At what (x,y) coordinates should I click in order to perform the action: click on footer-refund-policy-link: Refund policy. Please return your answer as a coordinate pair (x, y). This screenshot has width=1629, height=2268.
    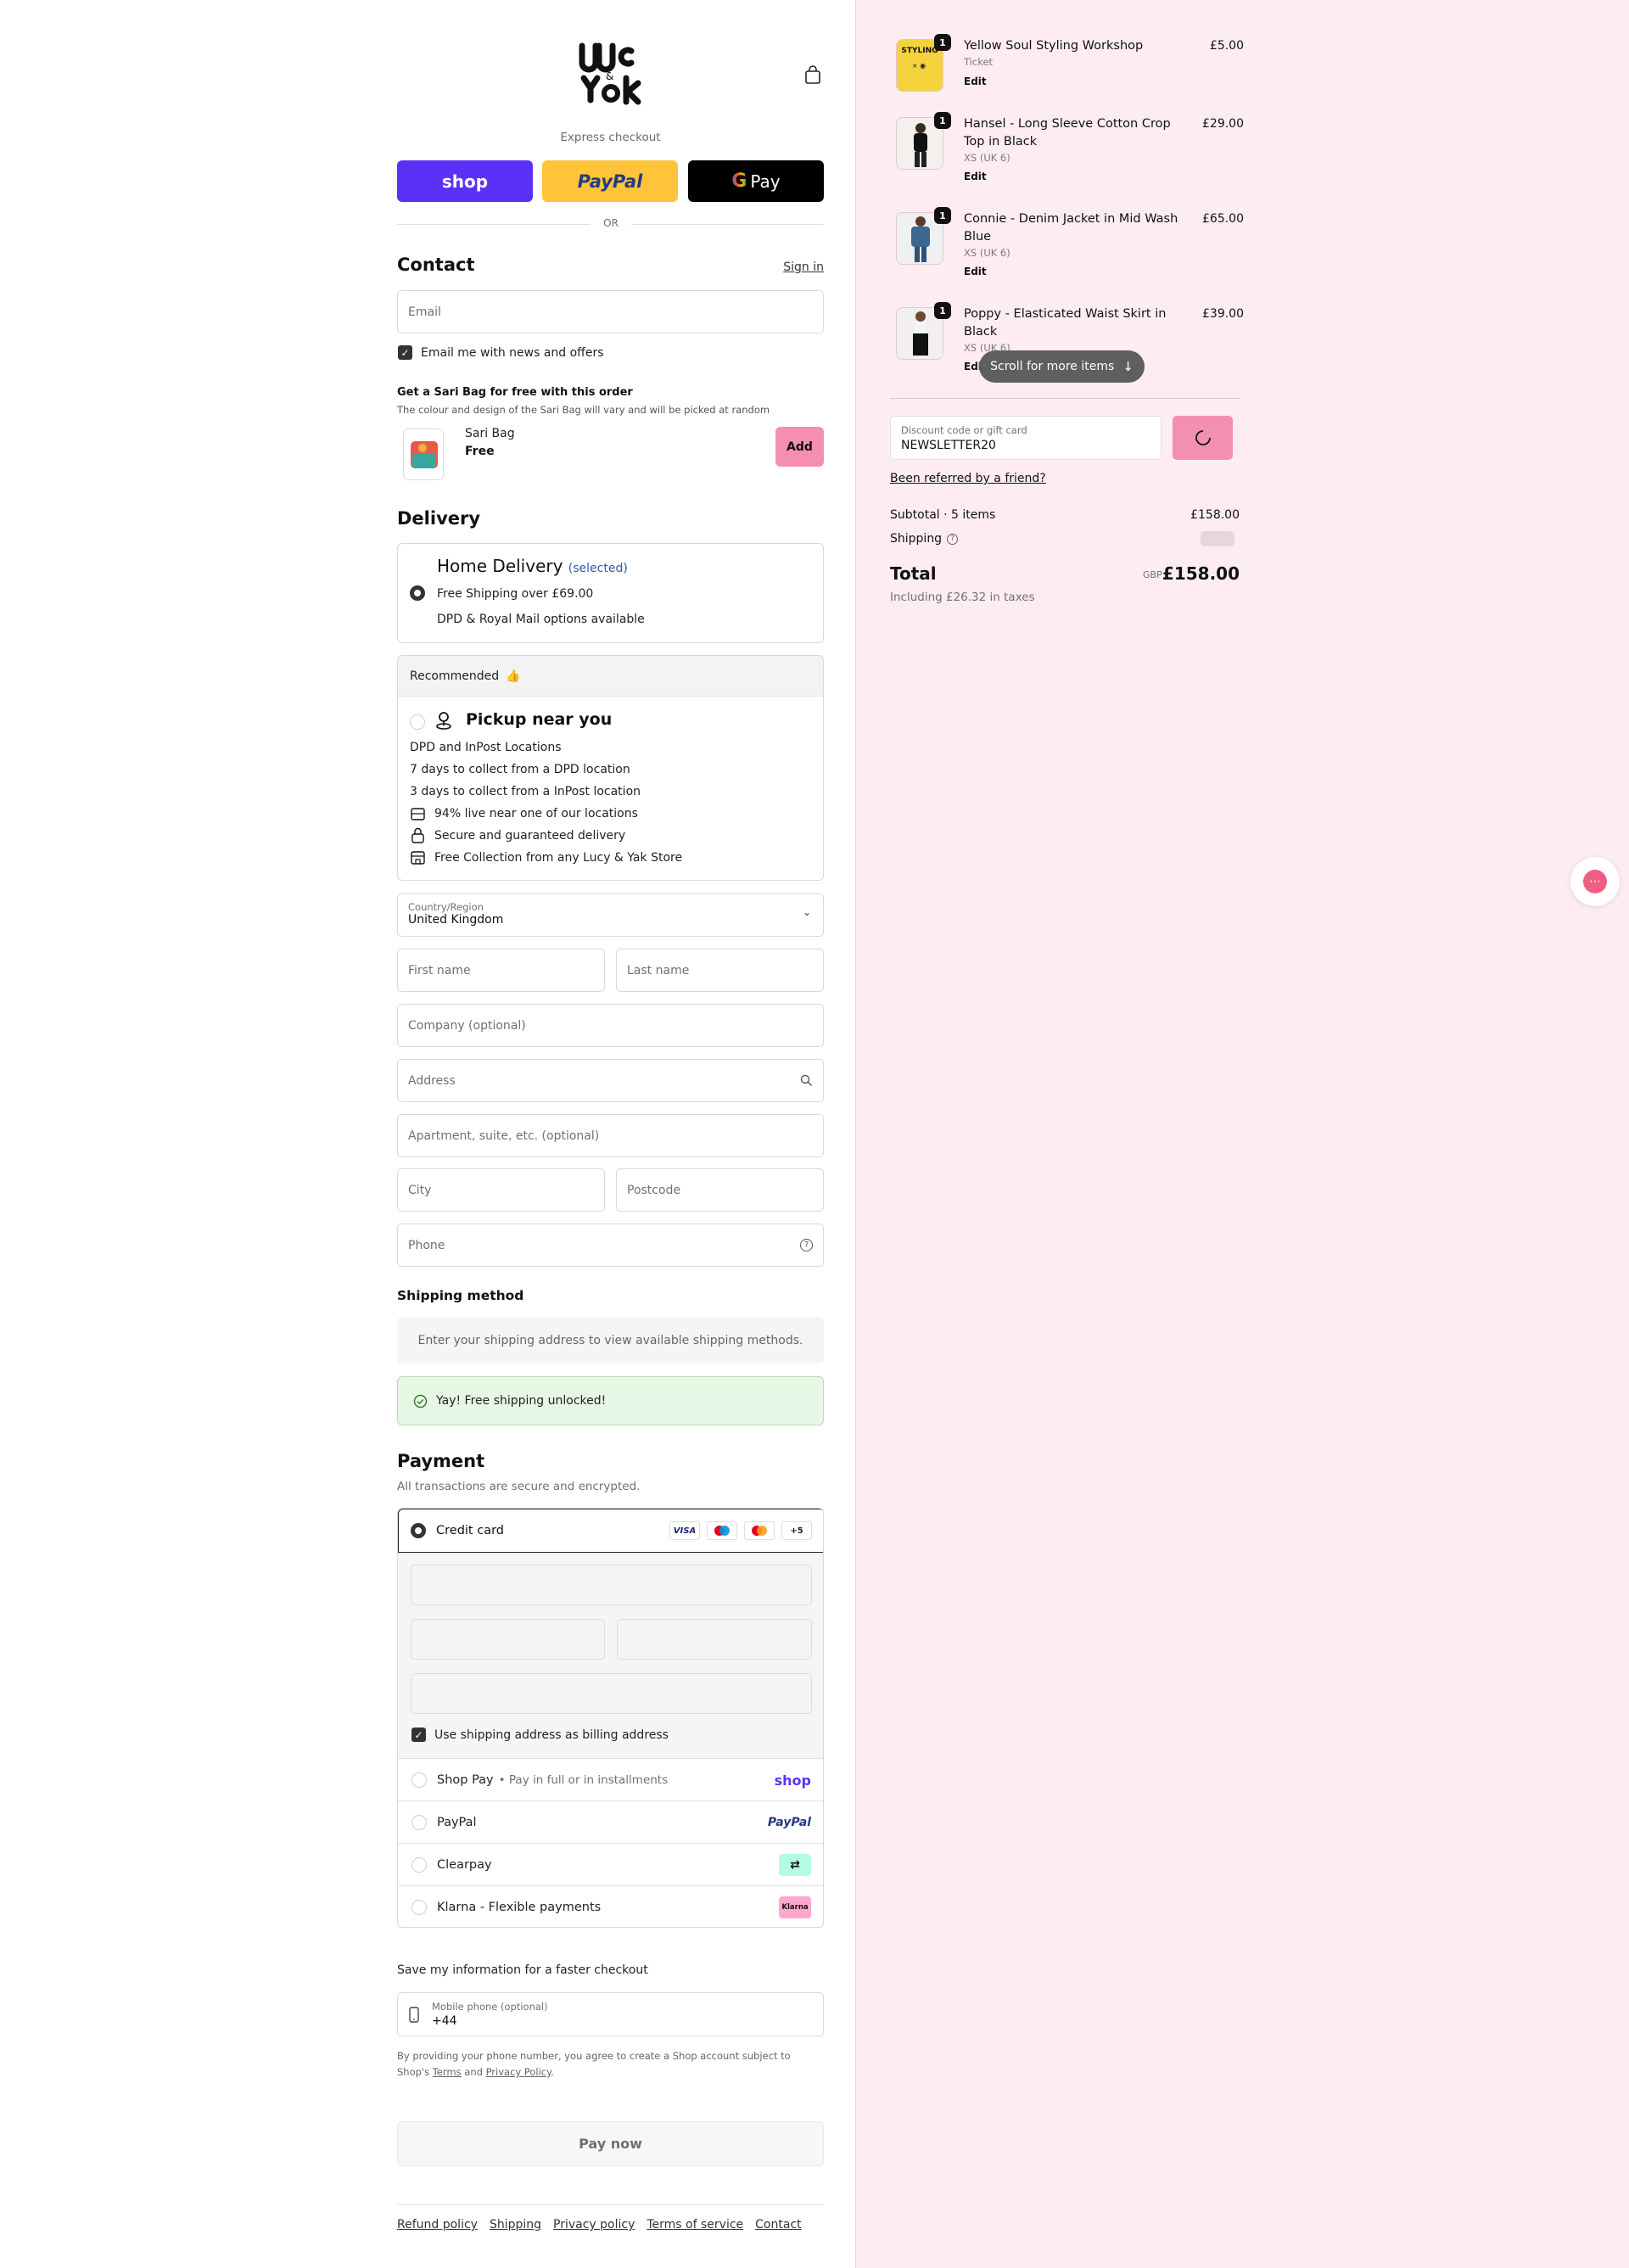
    Looking at the image, I should click on (437, 2225).